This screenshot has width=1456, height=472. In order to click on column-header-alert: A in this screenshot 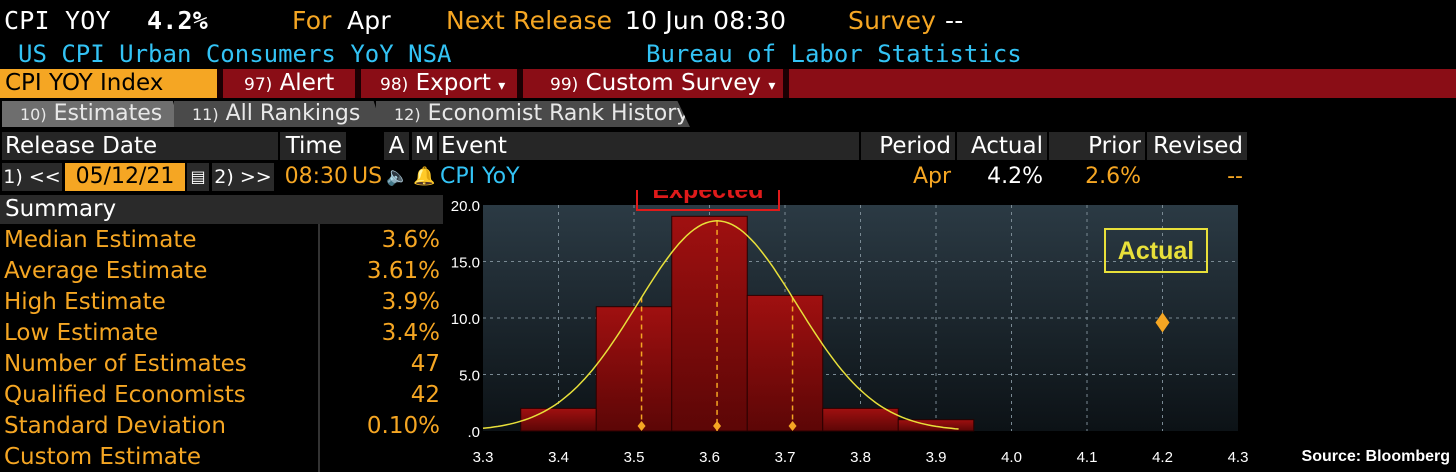, I will do `click(396, 146)`.